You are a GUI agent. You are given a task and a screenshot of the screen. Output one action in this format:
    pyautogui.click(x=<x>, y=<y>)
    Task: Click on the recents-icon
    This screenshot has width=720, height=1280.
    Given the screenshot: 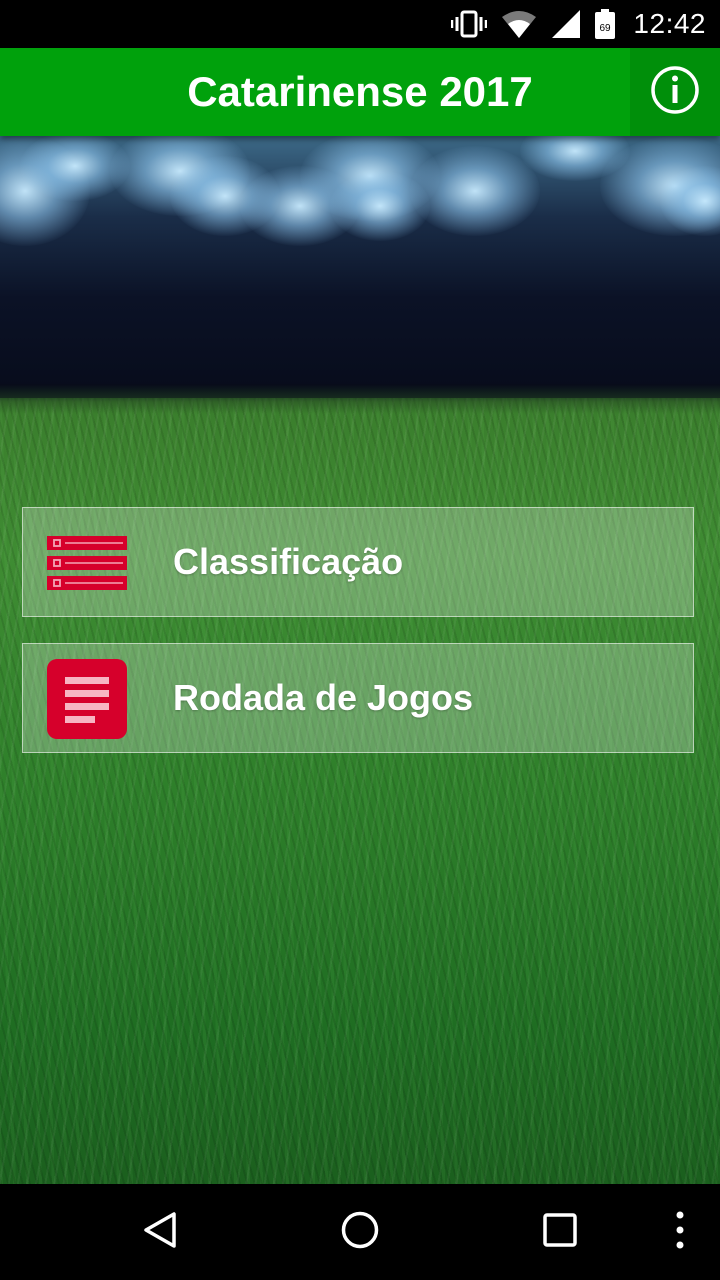 What is the action you would take?
    pyautogui.click(x=560, y=1232)
    